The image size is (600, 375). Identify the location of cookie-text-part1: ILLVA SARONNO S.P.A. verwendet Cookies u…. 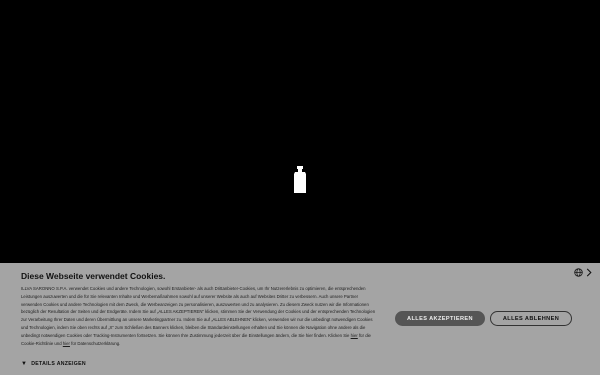
(198, 312).